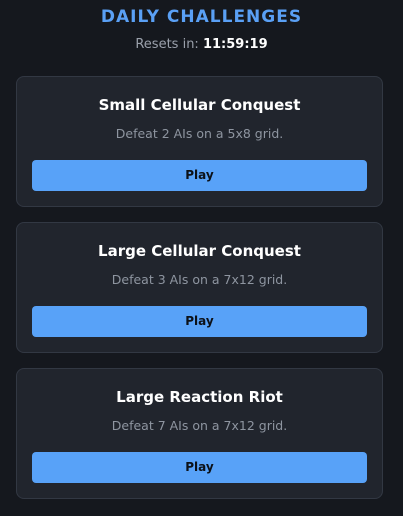 The width and height of the screenshot is (403, 516). Describe the element at coordinates (235, 44) in the screenshot. I see `reset-countdown: 11:59:19` at that location.